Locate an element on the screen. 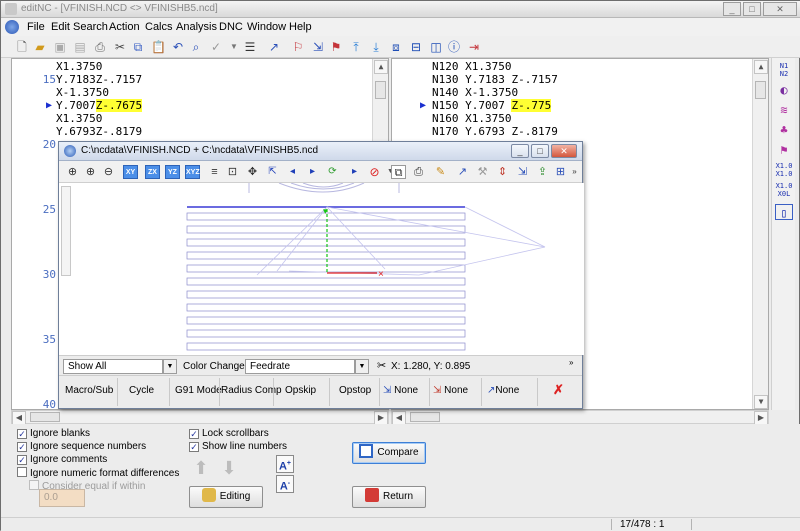 This screenshot has width=800, height=531. tolerance-field: 0.0 is located at coordinates (62, 498).